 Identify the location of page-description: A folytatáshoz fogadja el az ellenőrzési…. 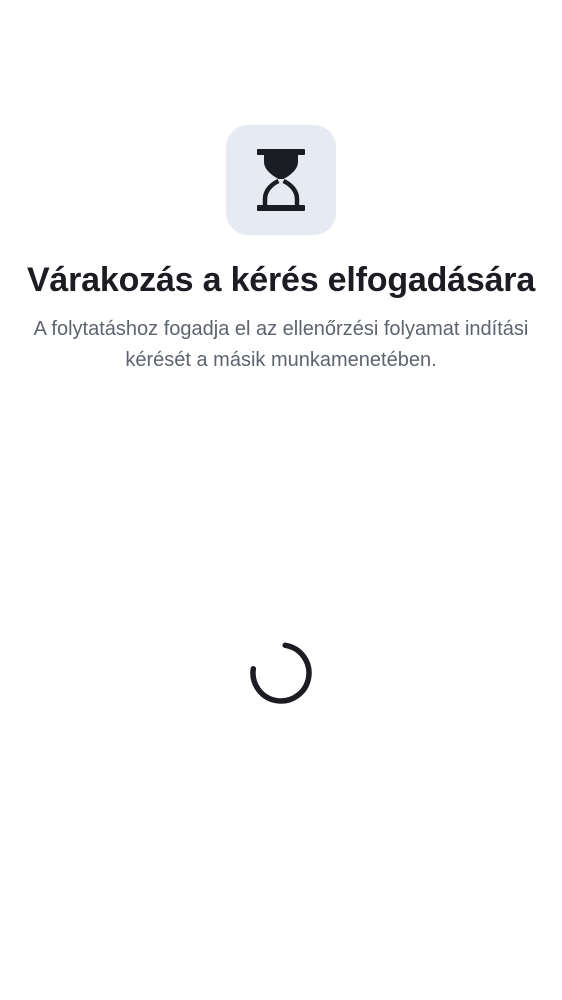
(281, 344).